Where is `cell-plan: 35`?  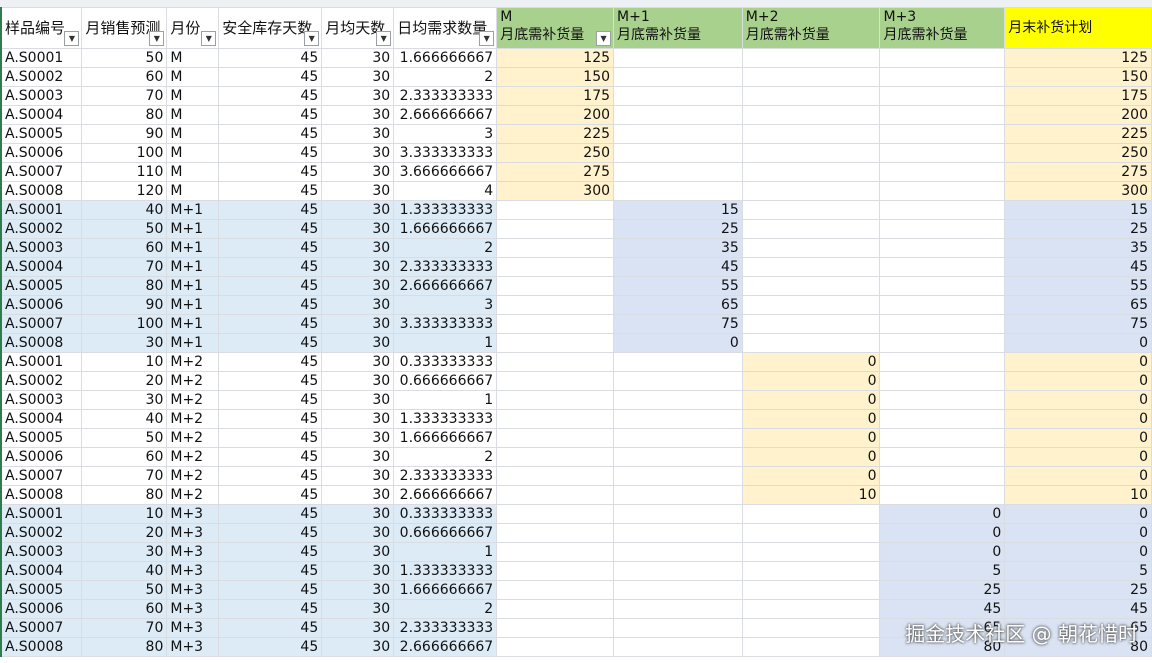
cell-plan: 35 is located at coordinates (1078, 248).